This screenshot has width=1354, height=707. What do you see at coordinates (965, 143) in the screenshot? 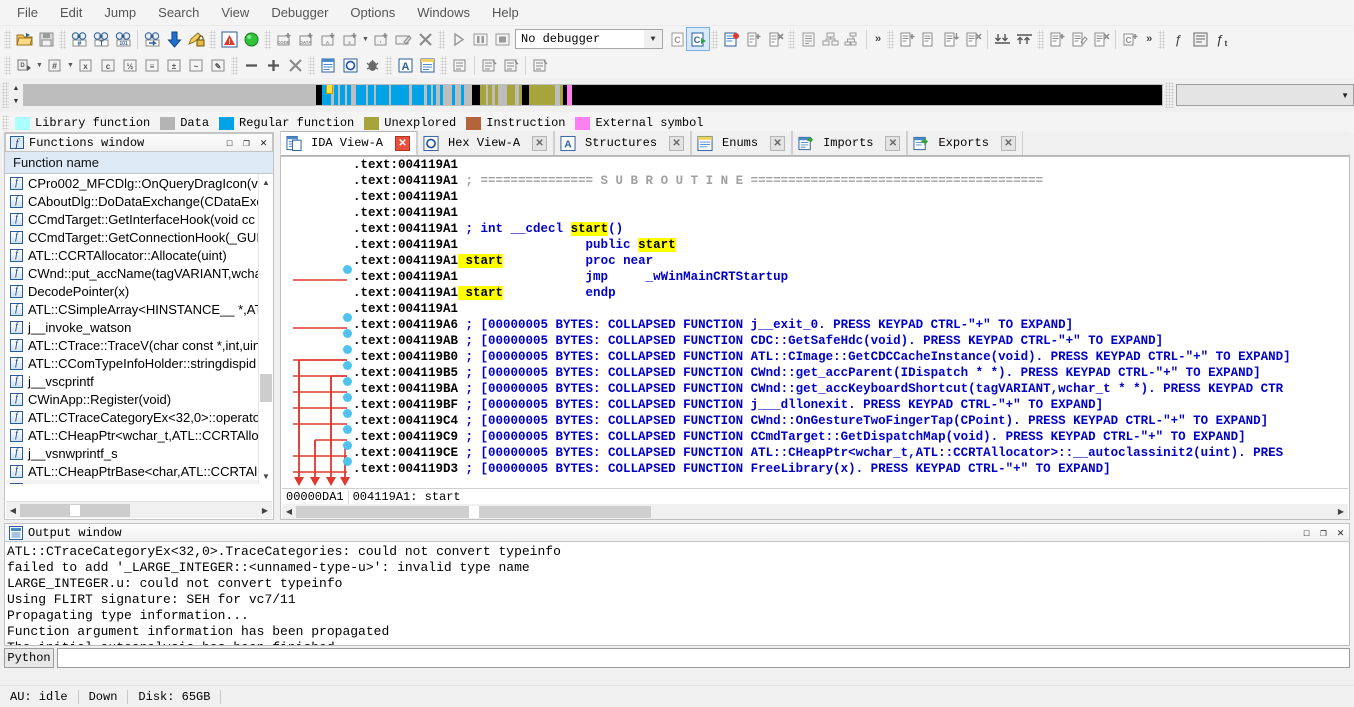
I see `tab-exports: Exports ✕` at bounding box center [965, 143].